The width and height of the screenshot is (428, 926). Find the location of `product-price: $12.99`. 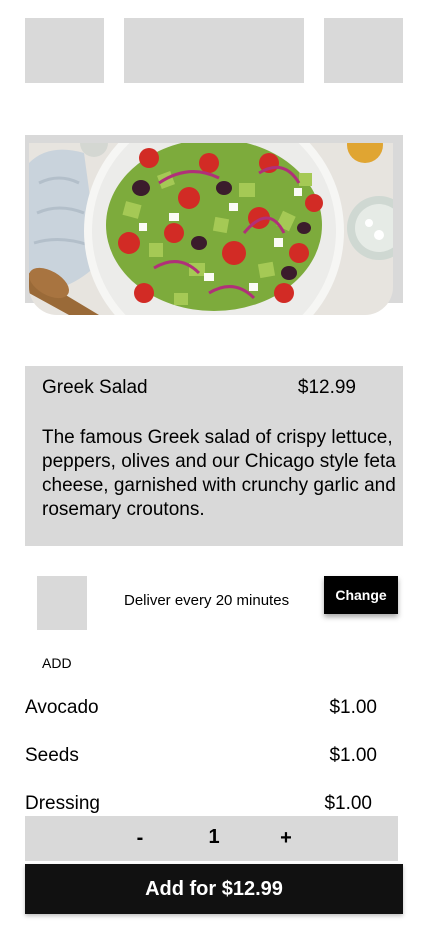

product-price: $12.99 is located at coordinates (326, 387).